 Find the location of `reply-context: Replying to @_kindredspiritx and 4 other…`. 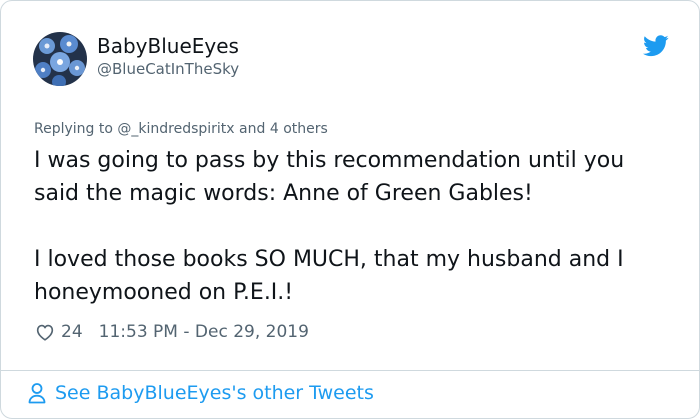

reply-context: Replying to @_kindredspiritx and 4 other… is located at coordinates (181, 129).